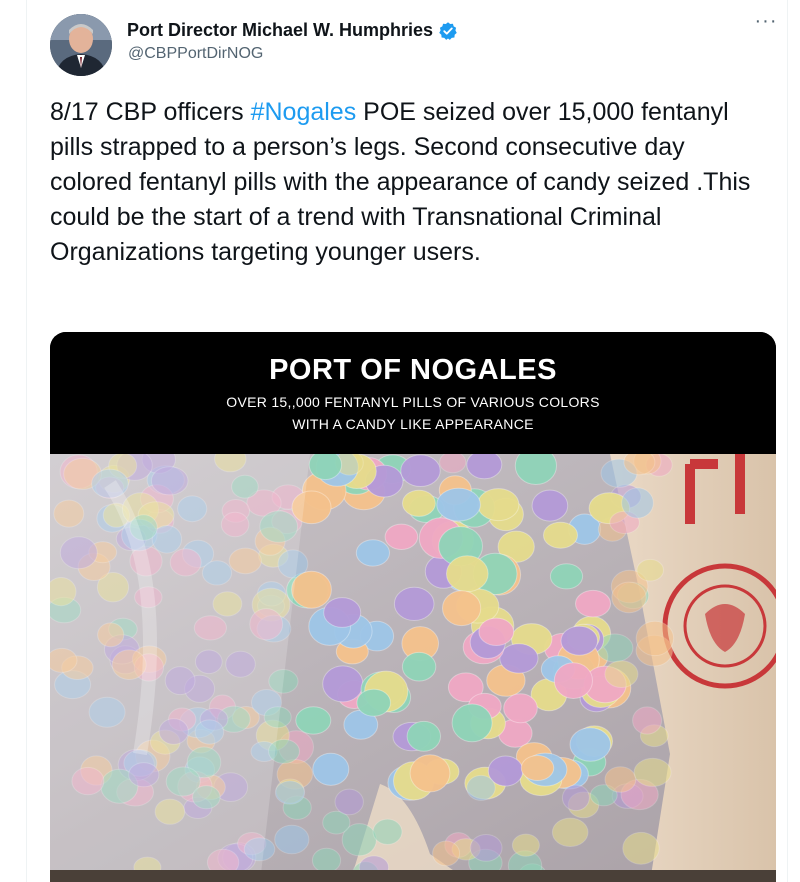  I want to click on hashtag-link: #Nogales, so click(304, 112).